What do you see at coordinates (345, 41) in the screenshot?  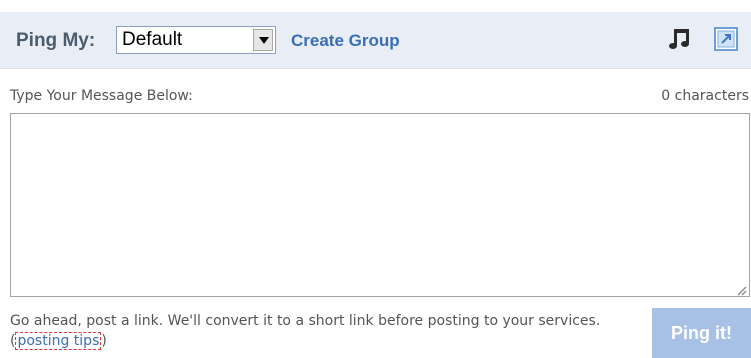 I see `create-group-link: Create Group` at bounding box center [345, 41].